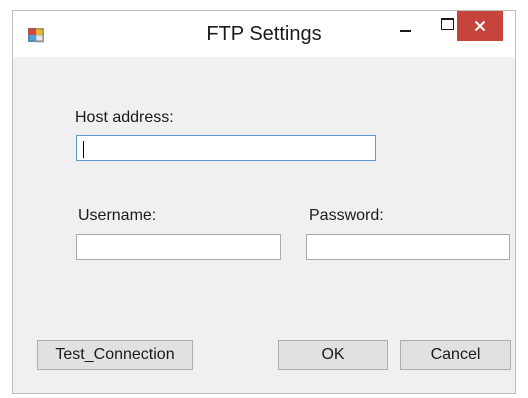 Image resolution: width=528 pixels, height=398 pixels. Describe the element at coordinates (178, 247) in the screenshot. I see `username-input` at that location.